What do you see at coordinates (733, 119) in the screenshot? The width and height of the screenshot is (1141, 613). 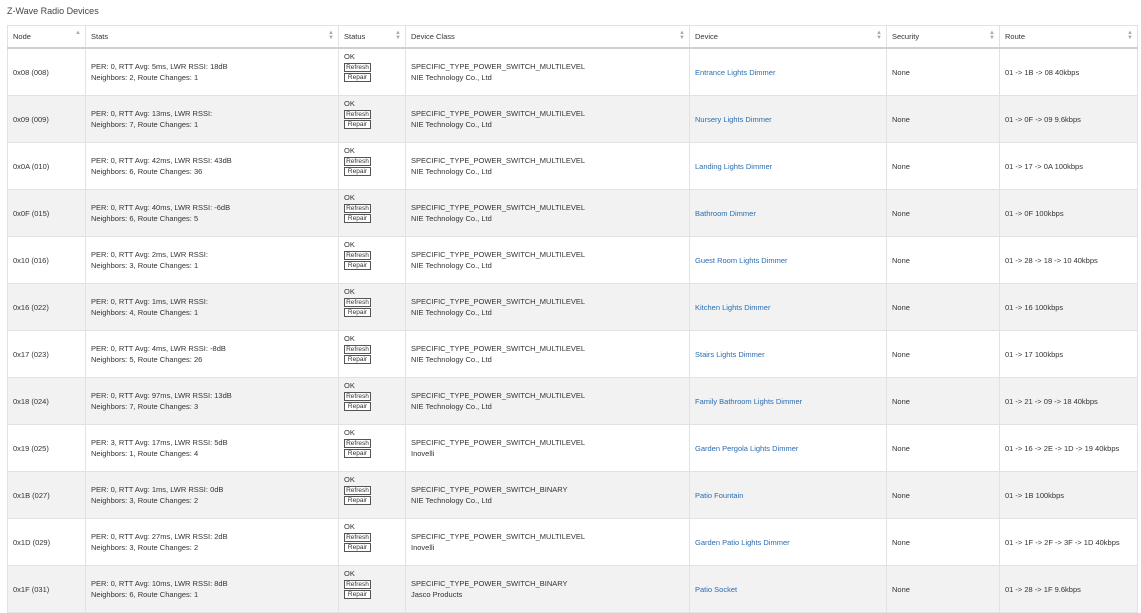 I see `device-link: Nursery Lights Dimmer` at bounding box center [733, 119].